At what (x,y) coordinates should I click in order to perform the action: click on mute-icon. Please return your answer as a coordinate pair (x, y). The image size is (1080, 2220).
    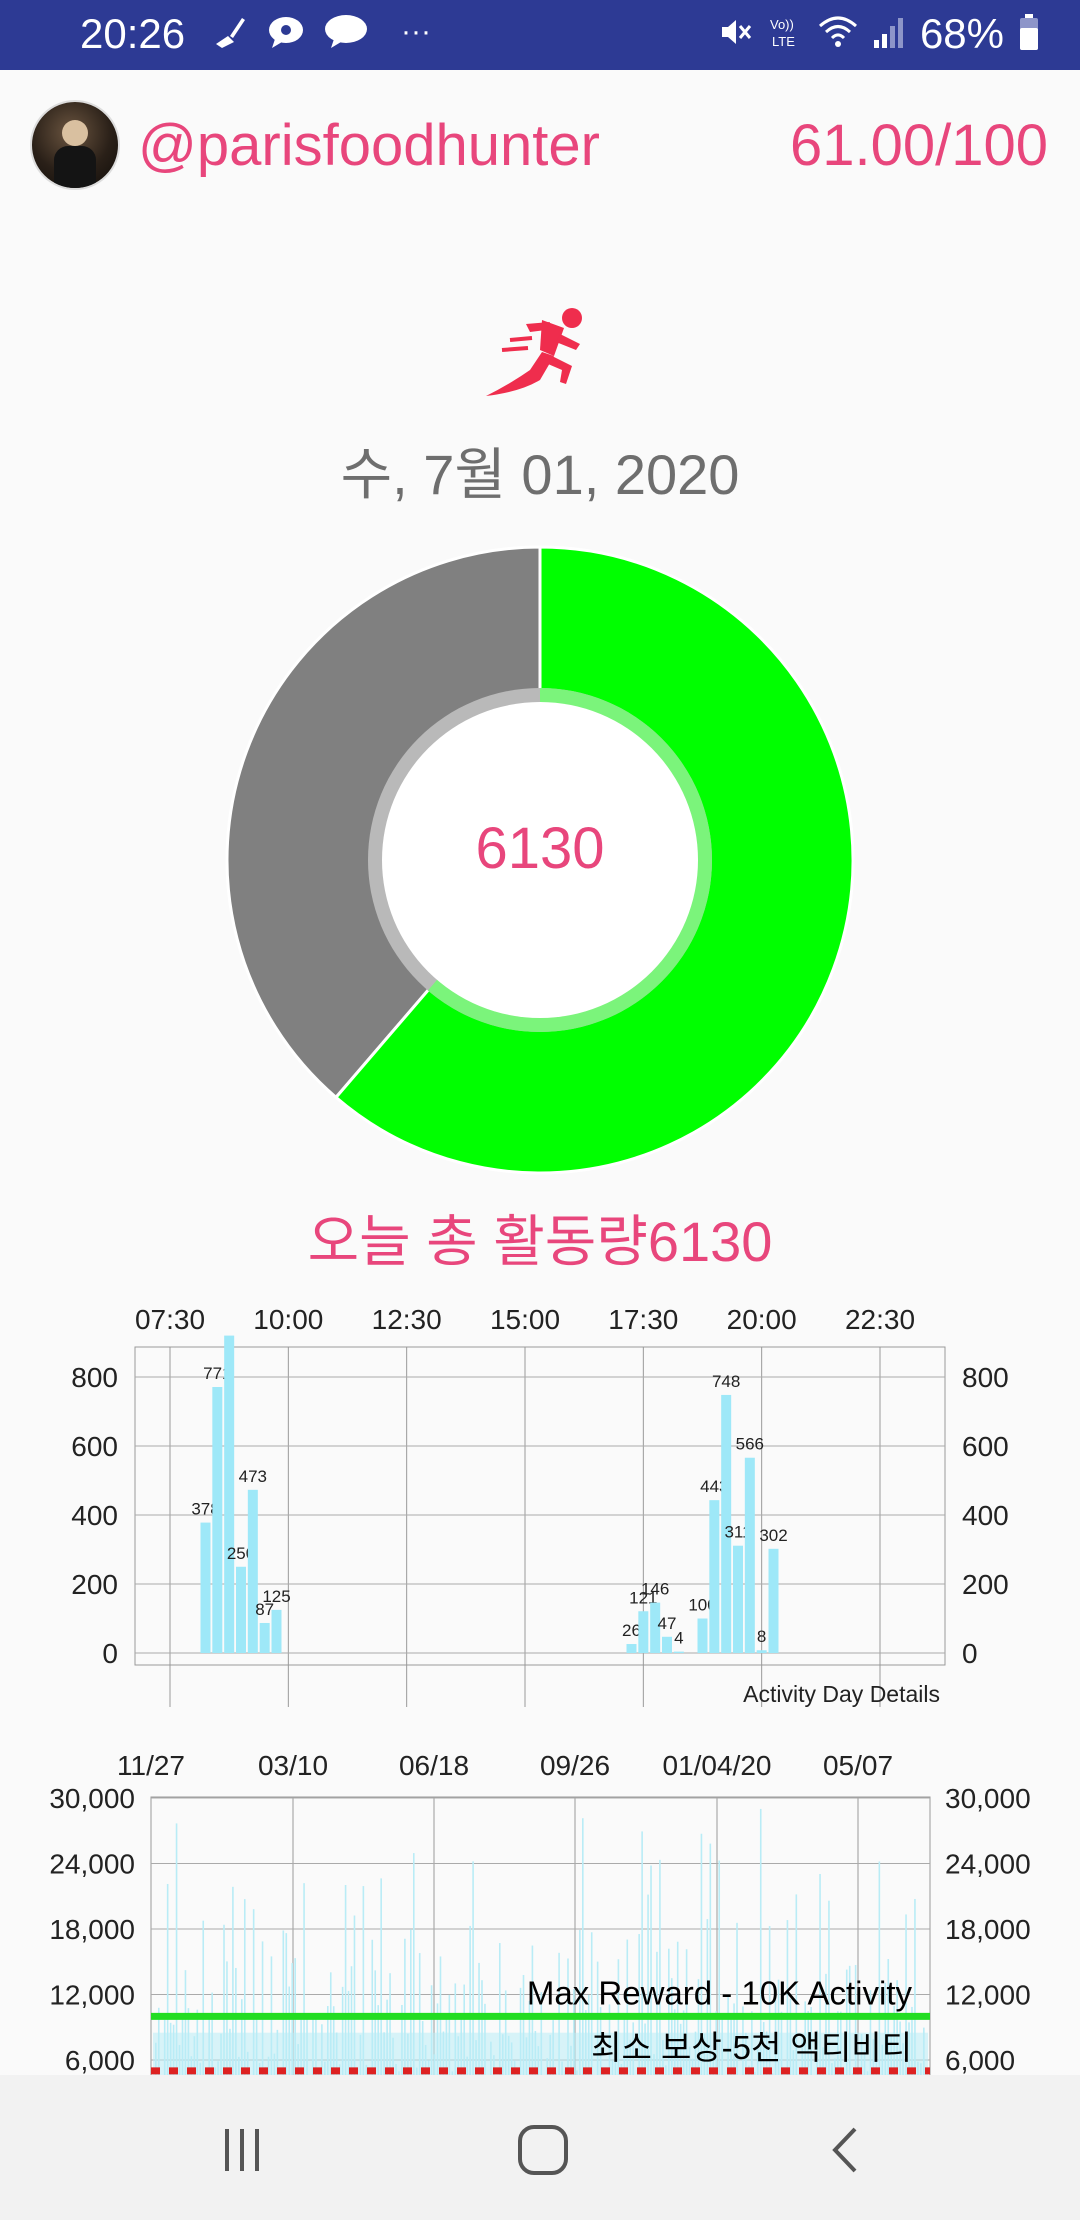
    Looking at the image, I should click on (736, 34).